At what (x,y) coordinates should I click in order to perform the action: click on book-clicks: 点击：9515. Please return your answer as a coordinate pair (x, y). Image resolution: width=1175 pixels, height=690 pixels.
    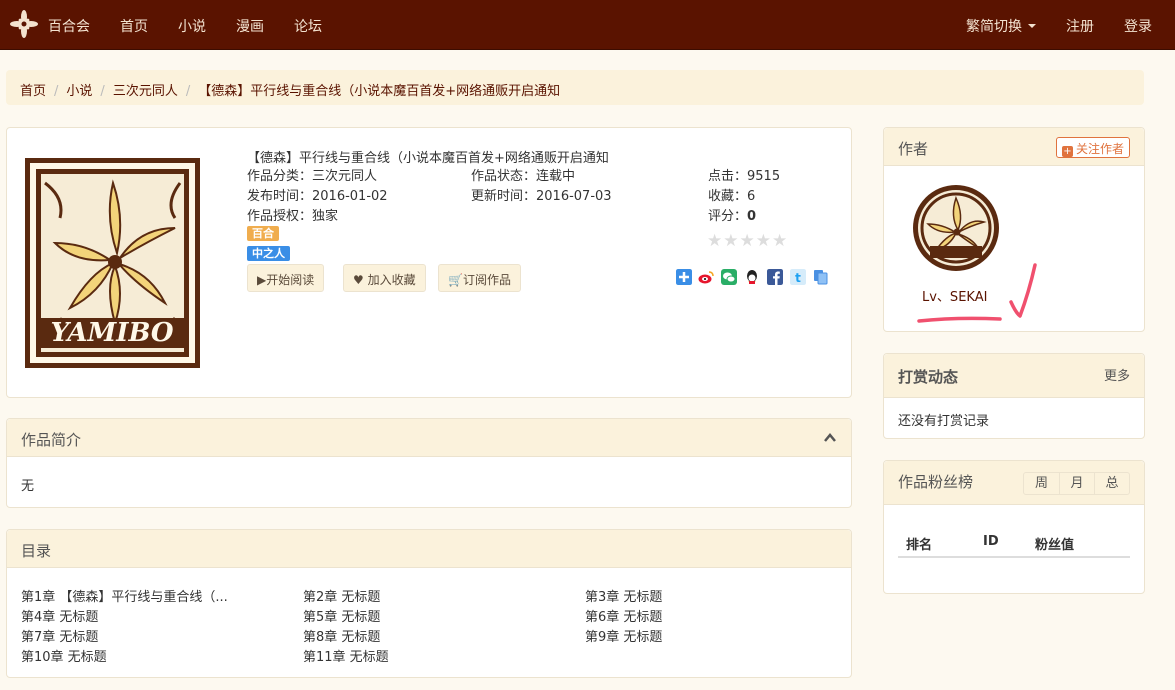
    Looking at the image, I should click on (744, 174).